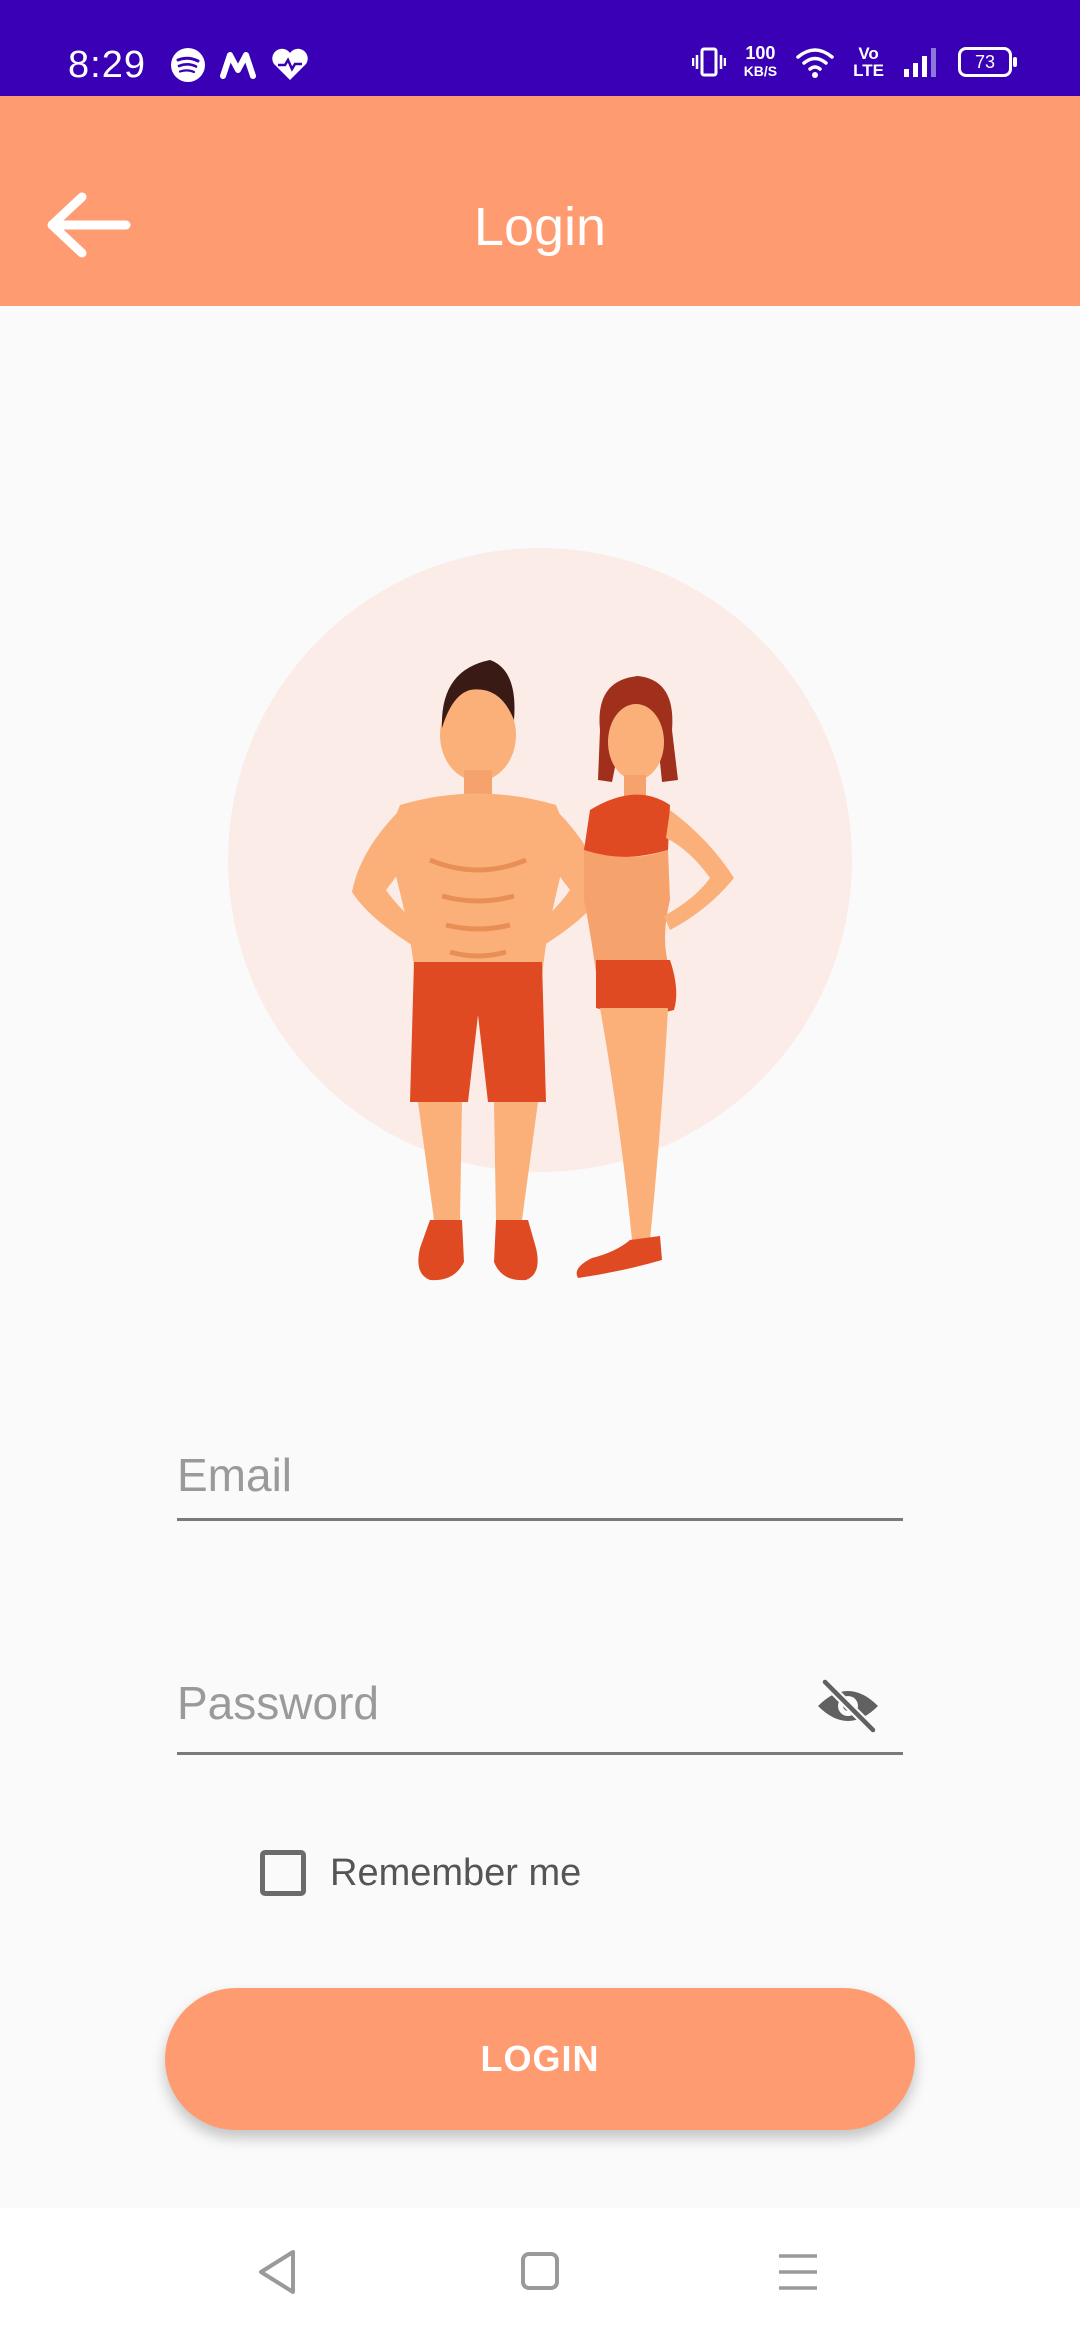  What do you see at coordinates (107, 65) in the screenshot?
I see `status-time: 8:29` at bounding box center [107, 65].